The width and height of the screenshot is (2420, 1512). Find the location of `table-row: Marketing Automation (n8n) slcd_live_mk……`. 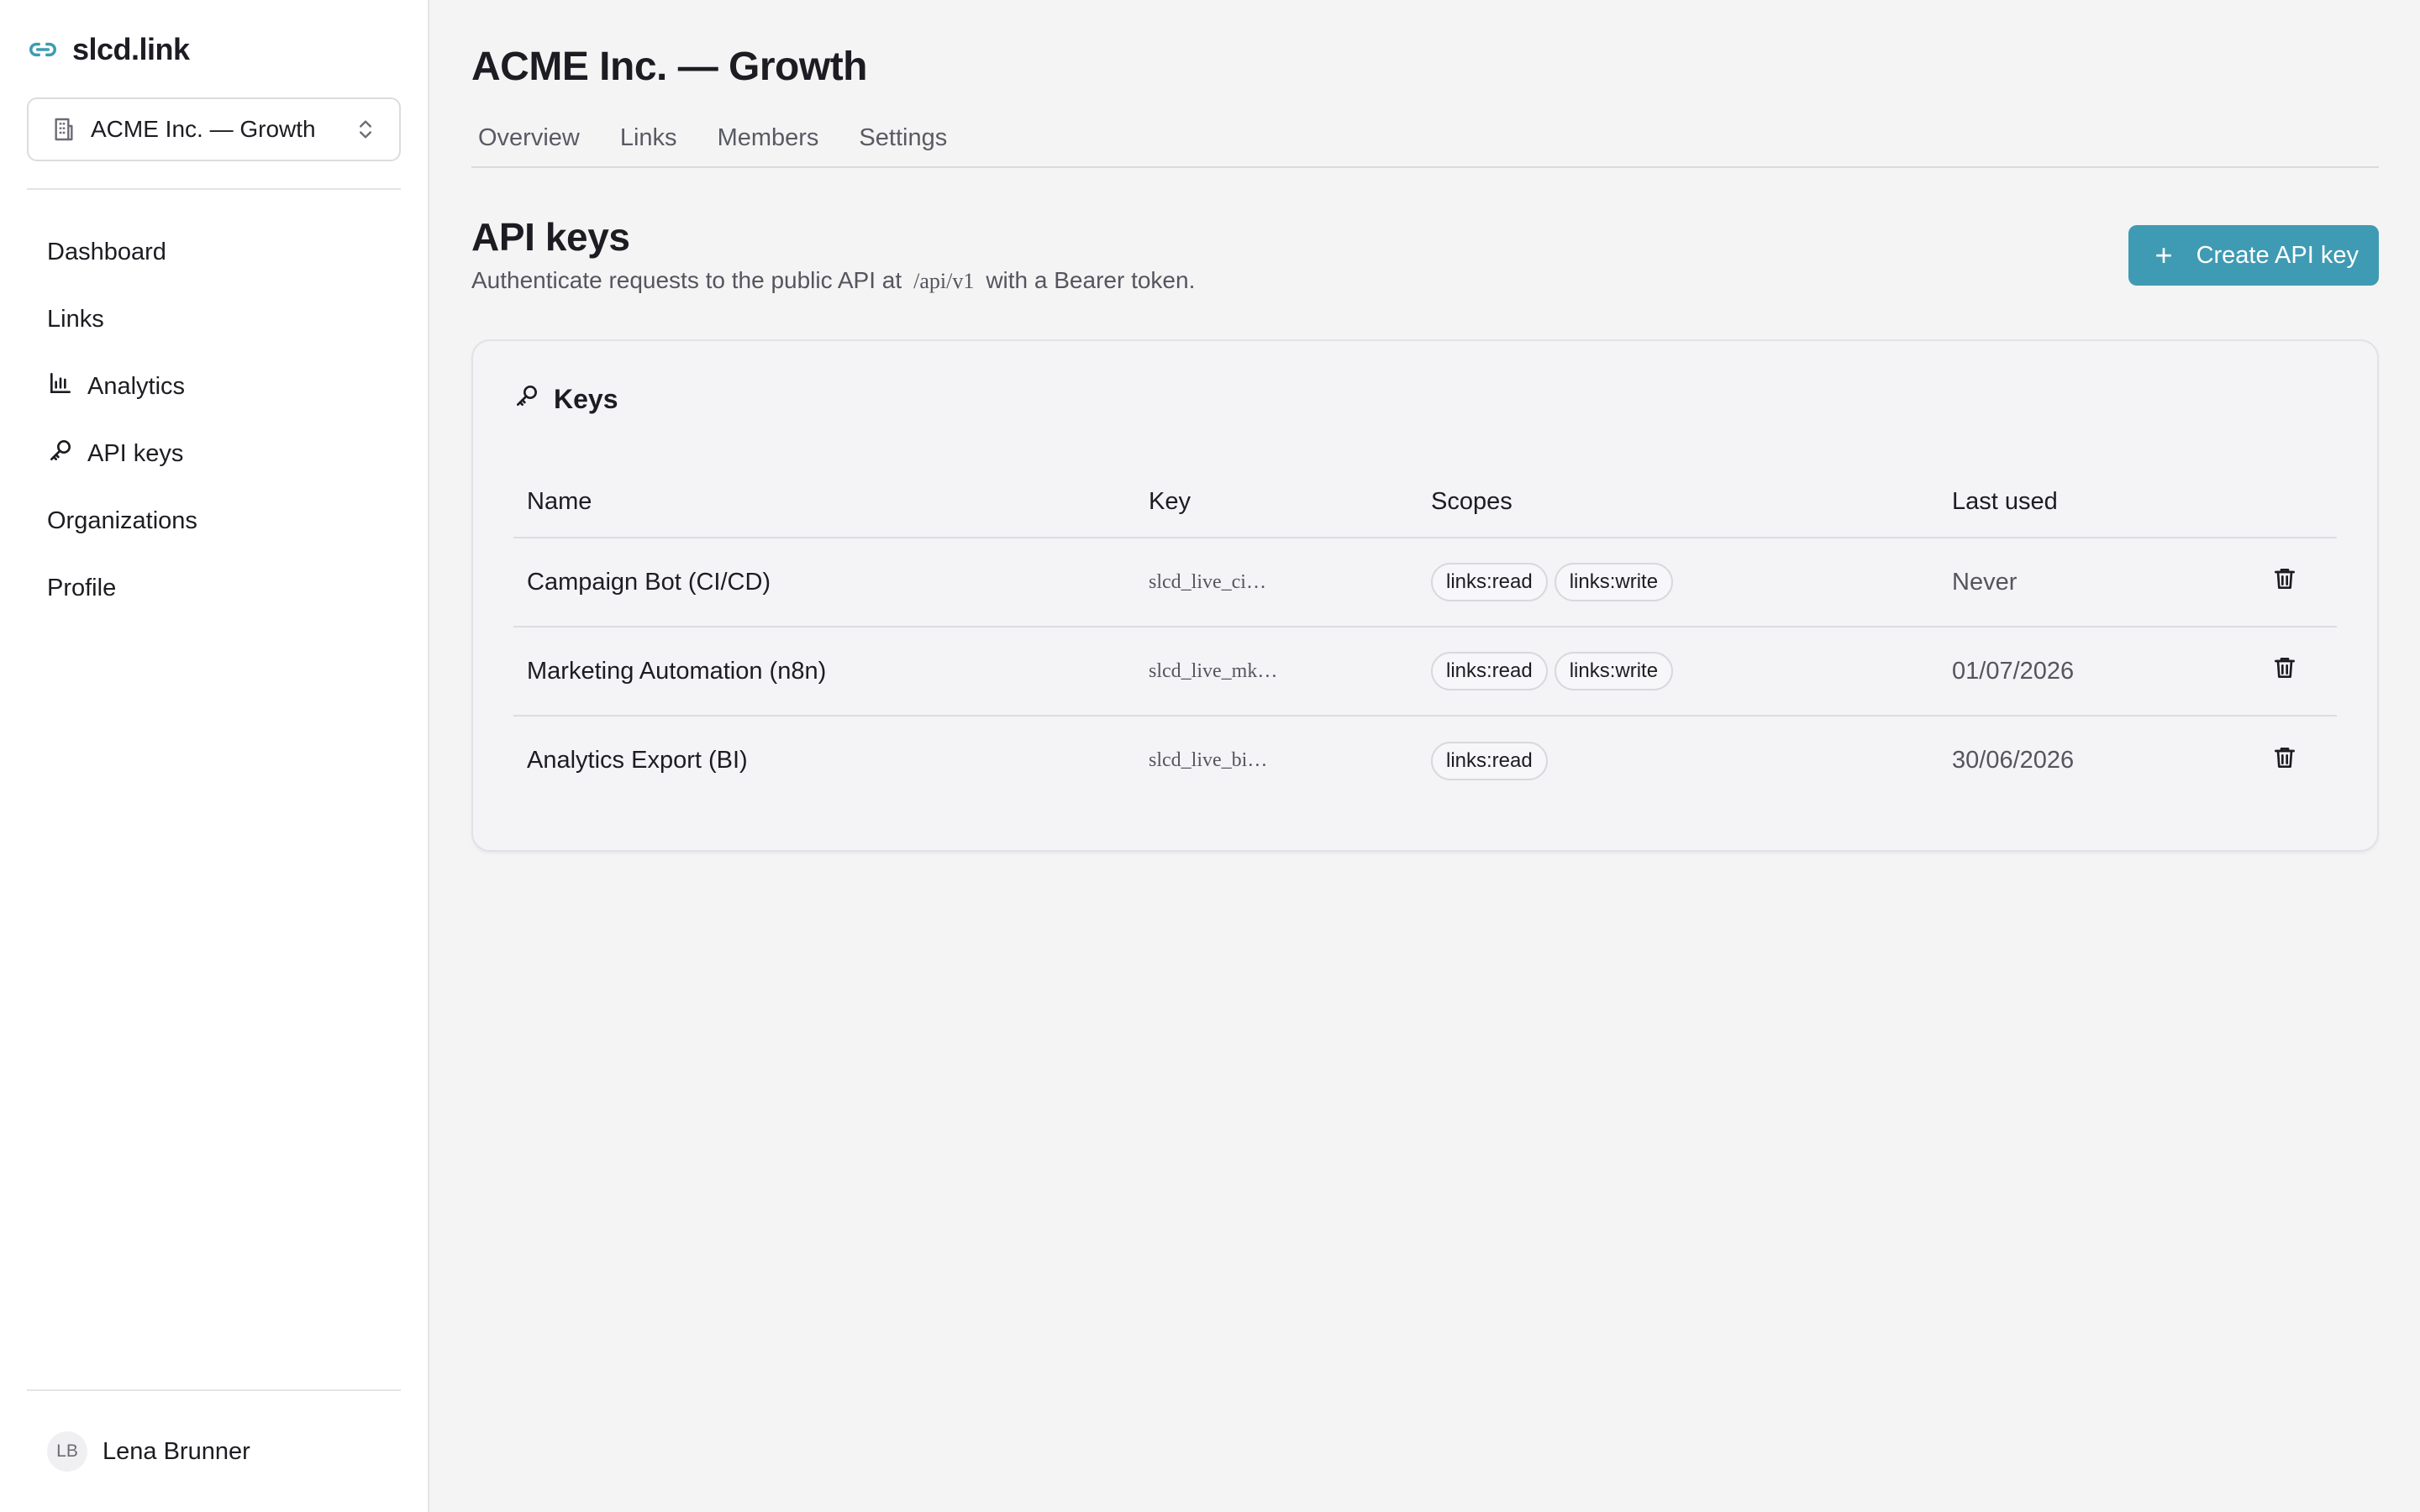

table-row: Marketing Automation (n8n) slcd_live_mk…… is located at coordinates (1425, 672).